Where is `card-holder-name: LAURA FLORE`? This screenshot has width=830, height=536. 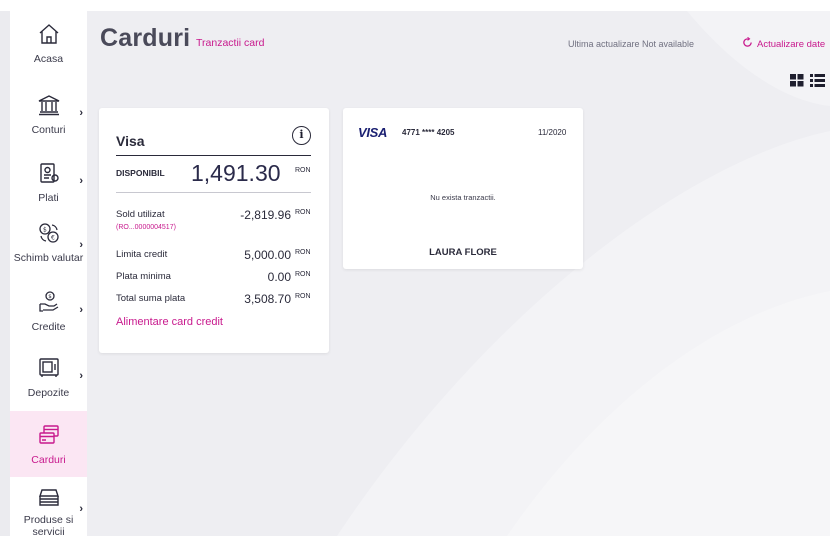 card-holder-name: LAURA FLORE is located at coordinates (463, 252).